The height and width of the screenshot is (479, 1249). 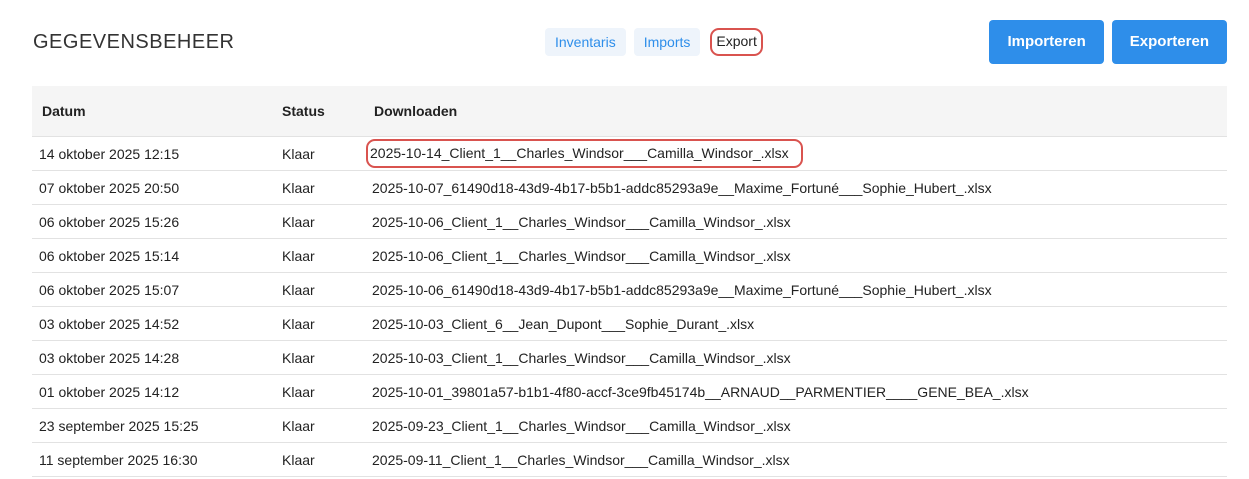 What do you see at coordinates (157, 153) in the screenshot?
I see `row-date: 14 oktober 2025 12:15` at bounding box center [157, 153].